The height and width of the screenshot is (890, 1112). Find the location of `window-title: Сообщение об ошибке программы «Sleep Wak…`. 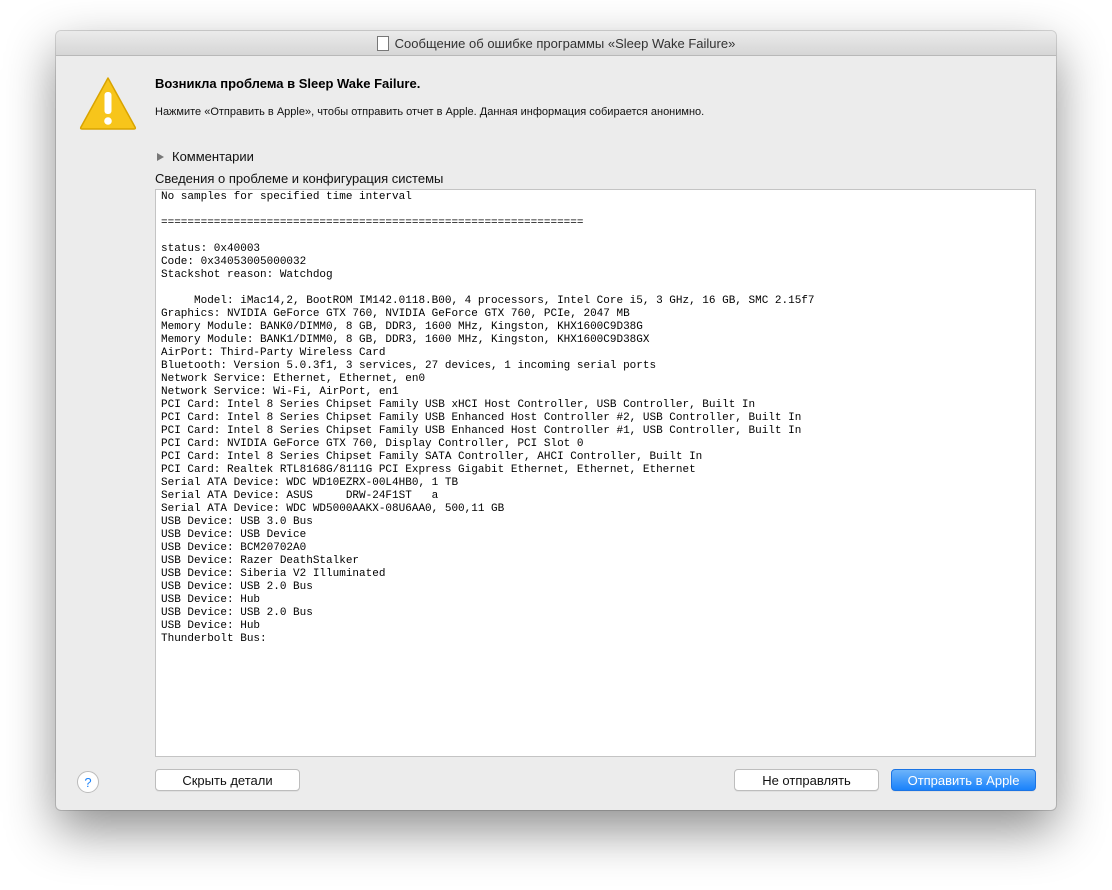

window-title: Сообщение об ошибке программы «Sleep Wak… is located at coordinates (565, 43).